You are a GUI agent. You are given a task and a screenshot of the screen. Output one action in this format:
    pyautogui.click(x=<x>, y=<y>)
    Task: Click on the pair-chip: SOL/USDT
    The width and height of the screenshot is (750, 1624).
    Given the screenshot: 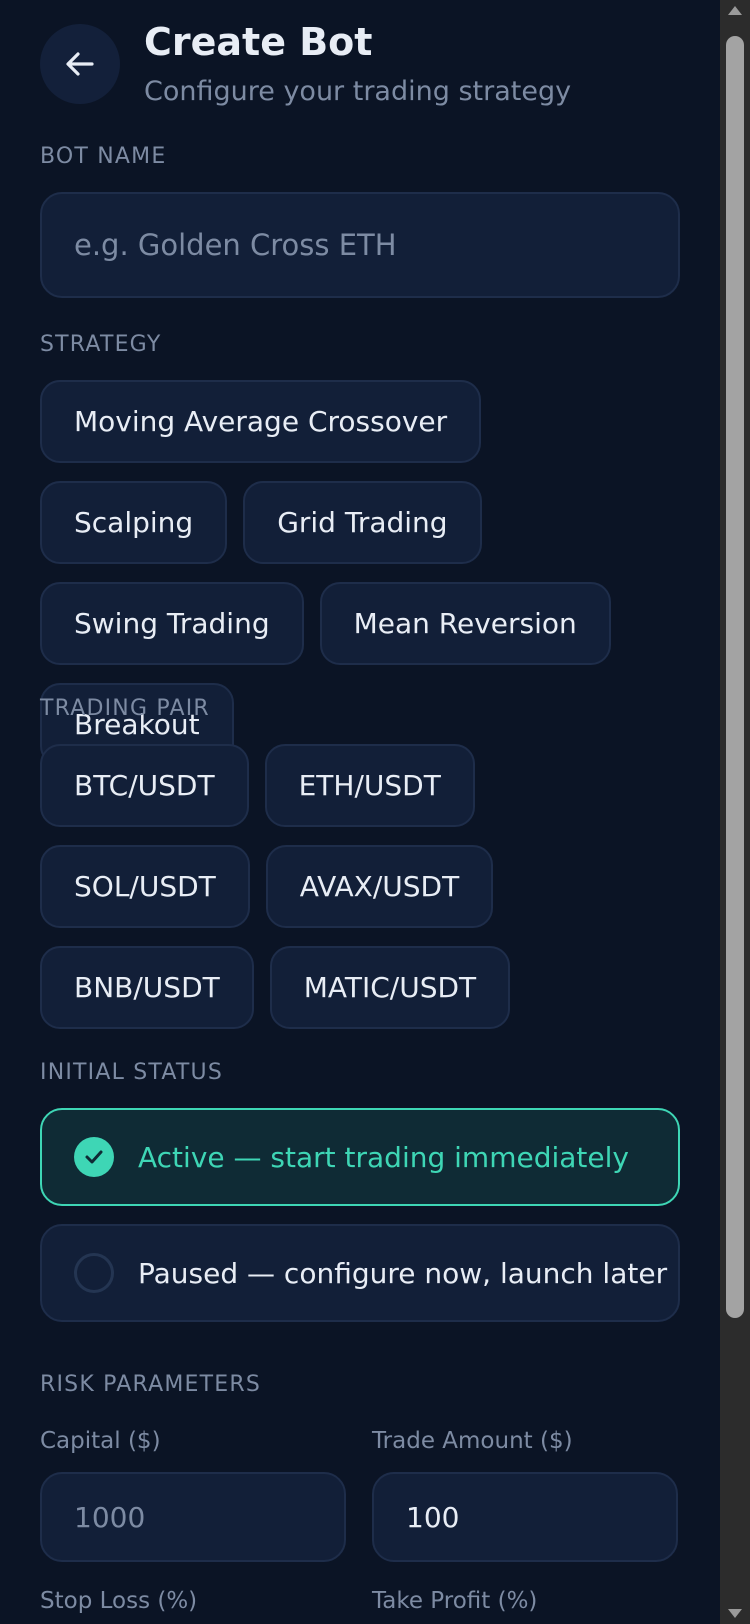 What is the action you would take?
    pyautogui.click(x=145, y=886)
    